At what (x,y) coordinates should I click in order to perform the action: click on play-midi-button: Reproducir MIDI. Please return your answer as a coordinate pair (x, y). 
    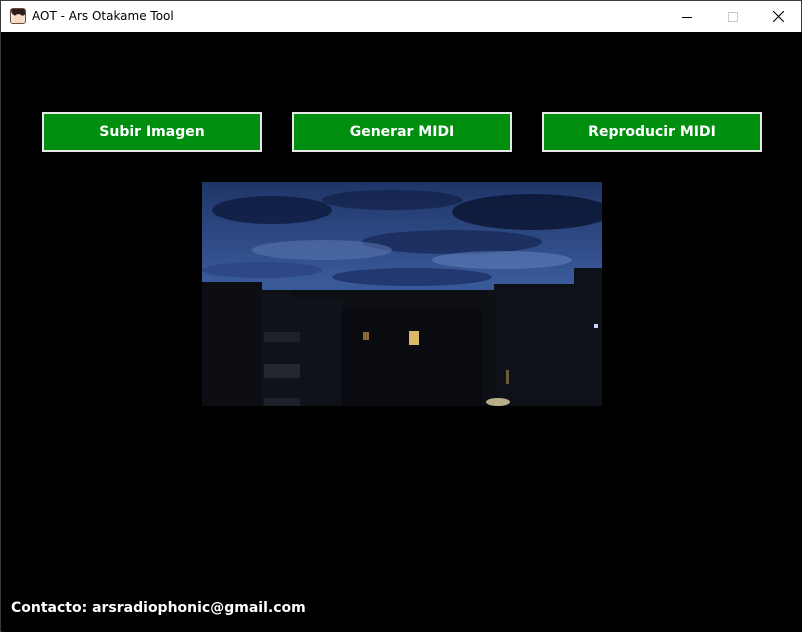
    Looking at the image, I should click on (652, 132).